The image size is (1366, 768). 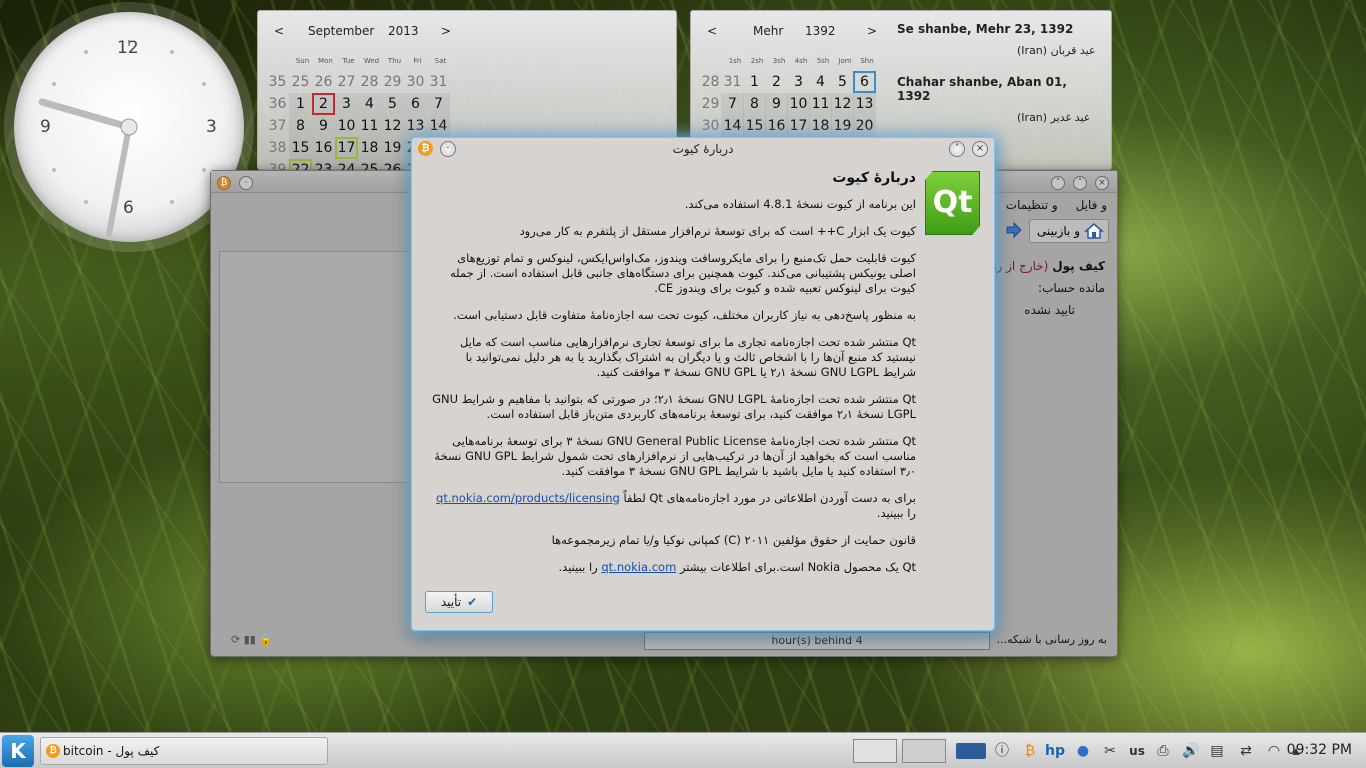 What do you see at coordinates (1055, 751) in the screenshot?
I see `hp-icon: hp` at bounding box center [1055, 751].